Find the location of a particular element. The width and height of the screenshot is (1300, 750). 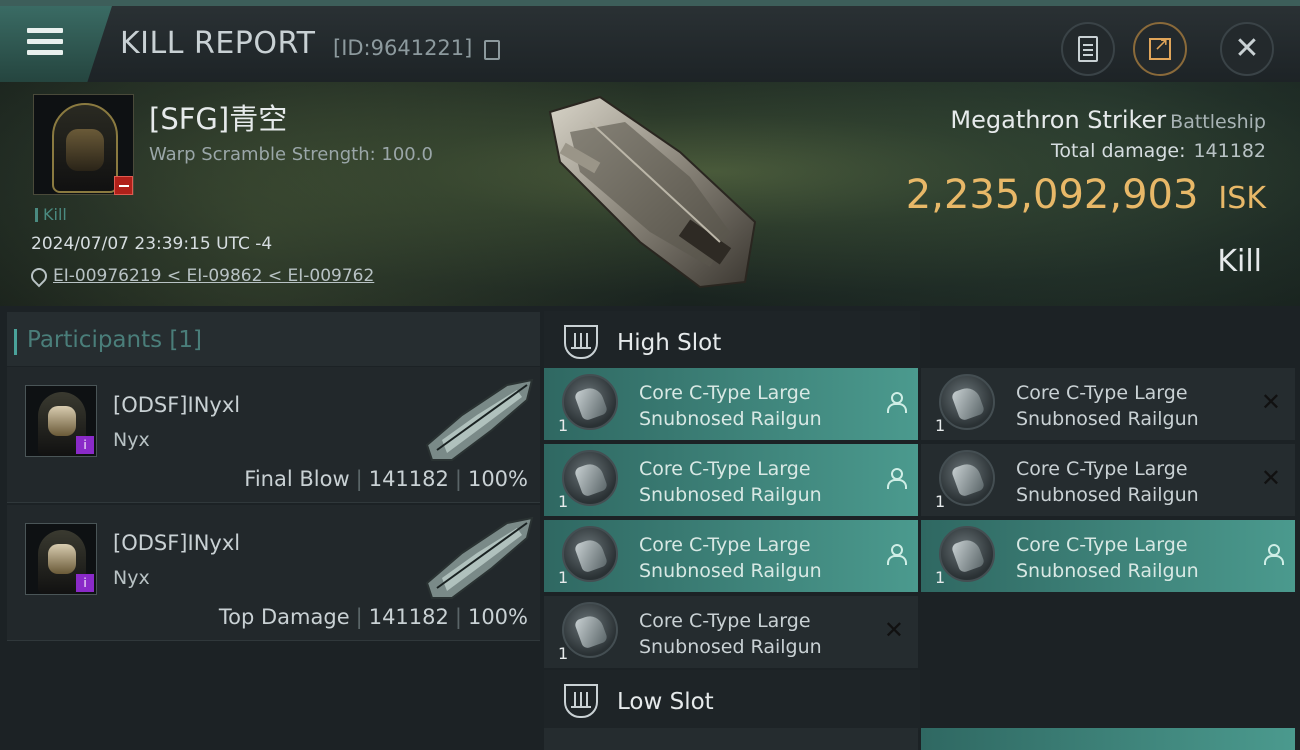

hamburger-icon is located at coordinates (45, 42).